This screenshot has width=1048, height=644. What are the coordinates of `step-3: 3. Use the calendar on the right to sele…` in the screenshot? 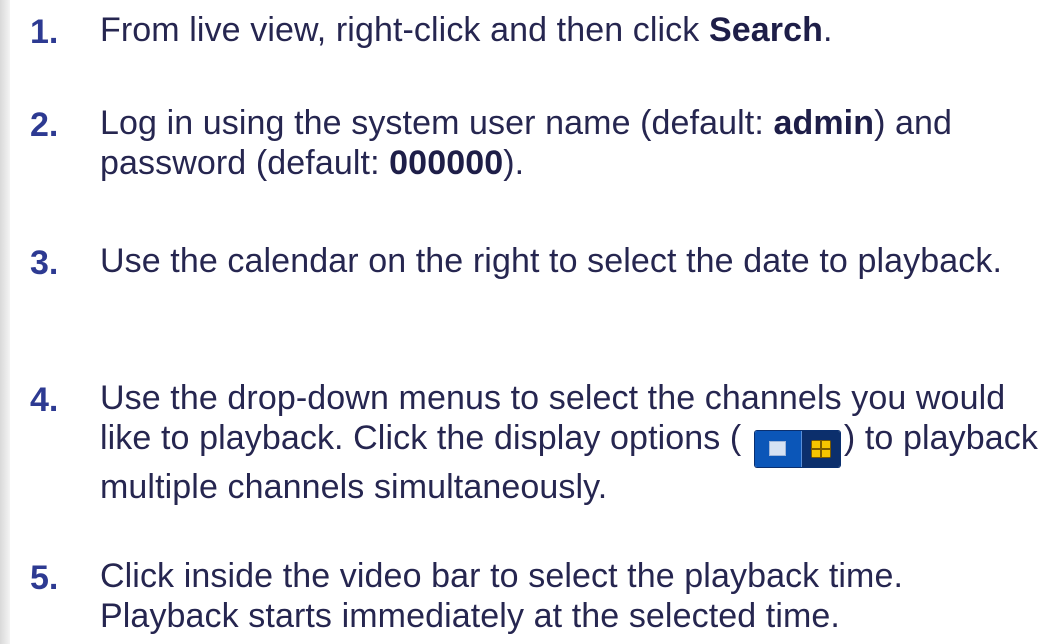 It's located at (534, 262).